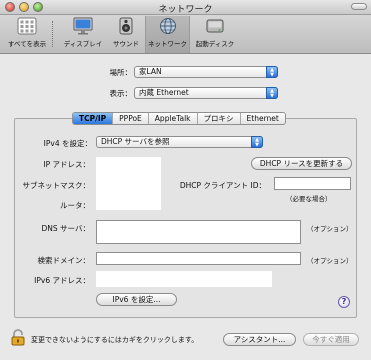  I want to click on show-all-button: すべてを表示, so click(27, 34).